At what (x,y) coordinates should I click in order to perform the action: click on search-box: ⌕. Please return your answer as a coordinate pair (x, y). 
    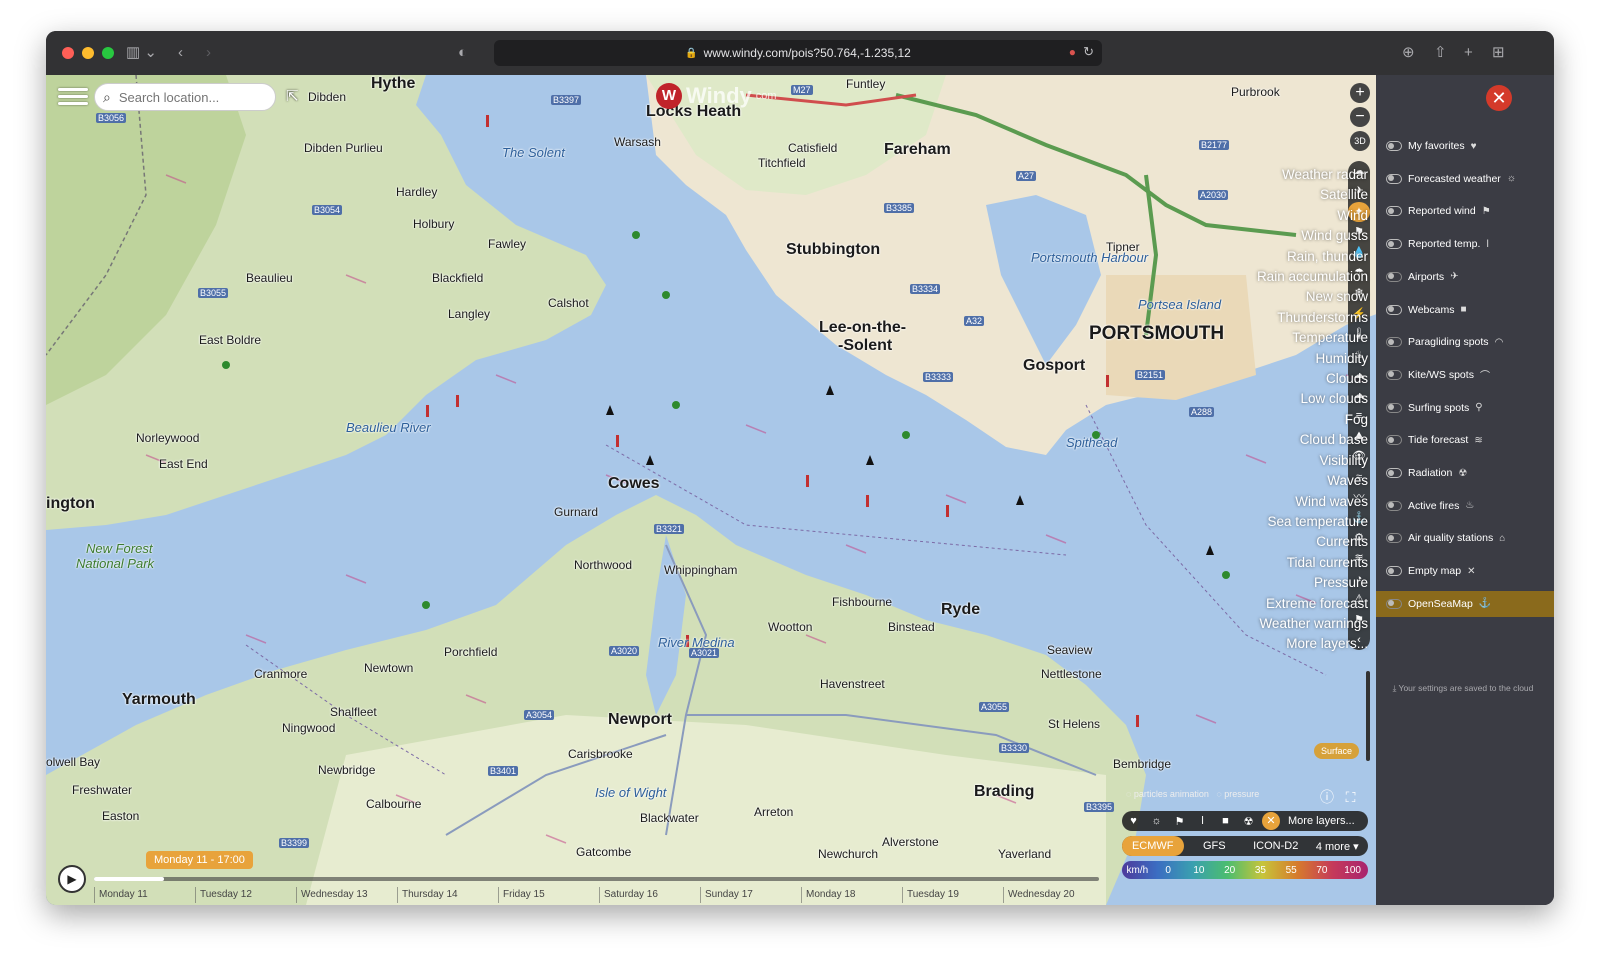
    Looking at the image, I should click on (185, 97).